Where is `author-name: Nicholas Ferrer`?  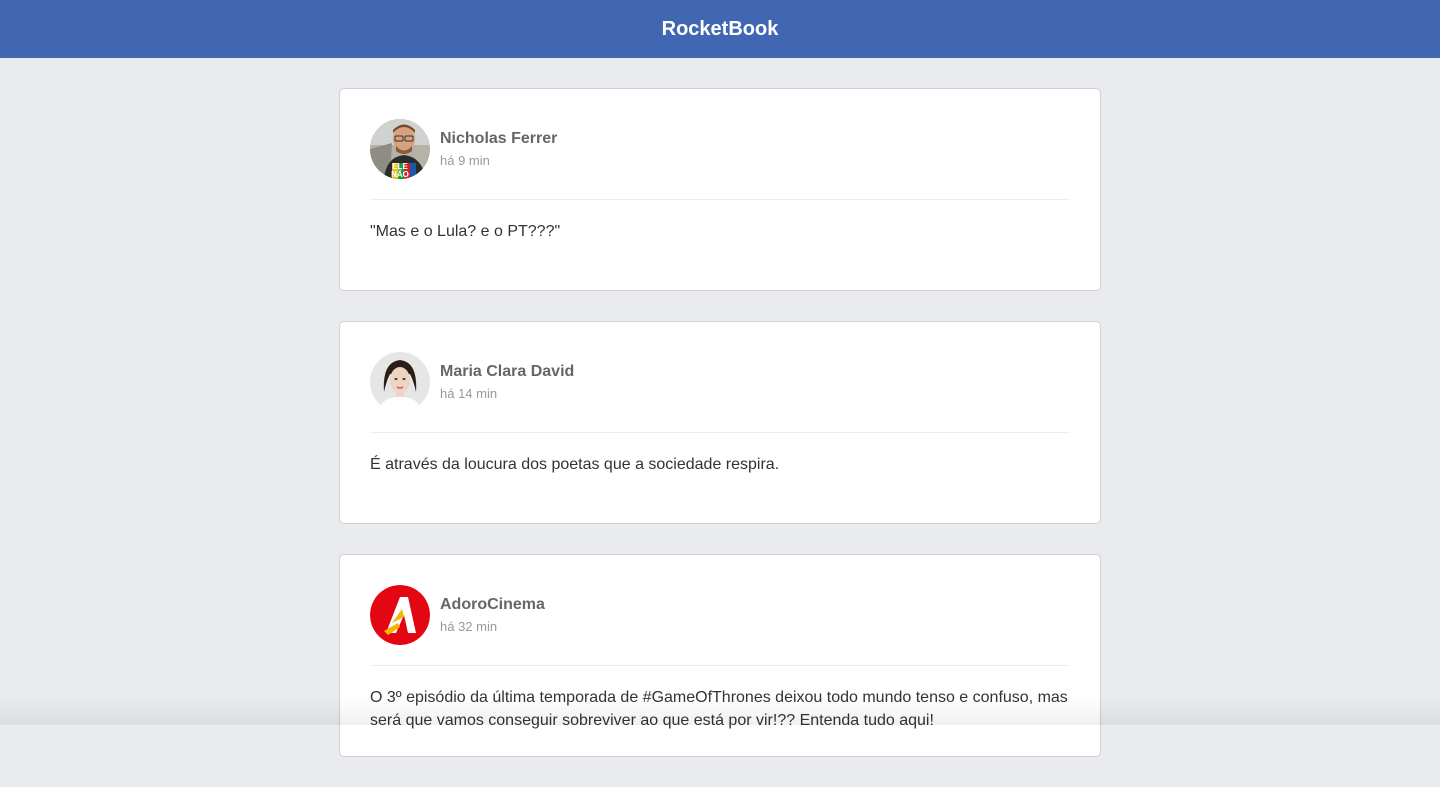 author-name: Nicholas Ferrer is located at coordinates (498, 139).